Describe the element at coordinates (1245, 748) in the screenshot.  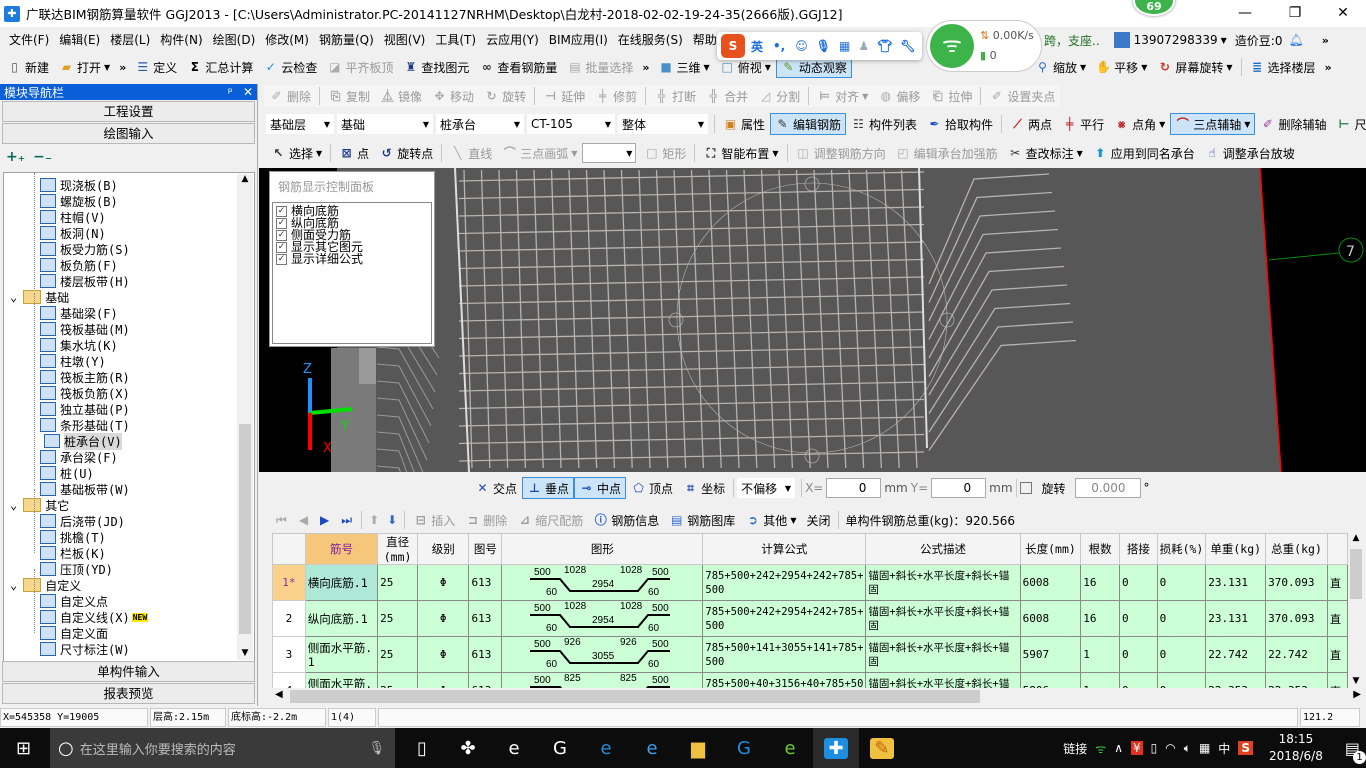
I see `sogou-tray-icon: S` at that location.